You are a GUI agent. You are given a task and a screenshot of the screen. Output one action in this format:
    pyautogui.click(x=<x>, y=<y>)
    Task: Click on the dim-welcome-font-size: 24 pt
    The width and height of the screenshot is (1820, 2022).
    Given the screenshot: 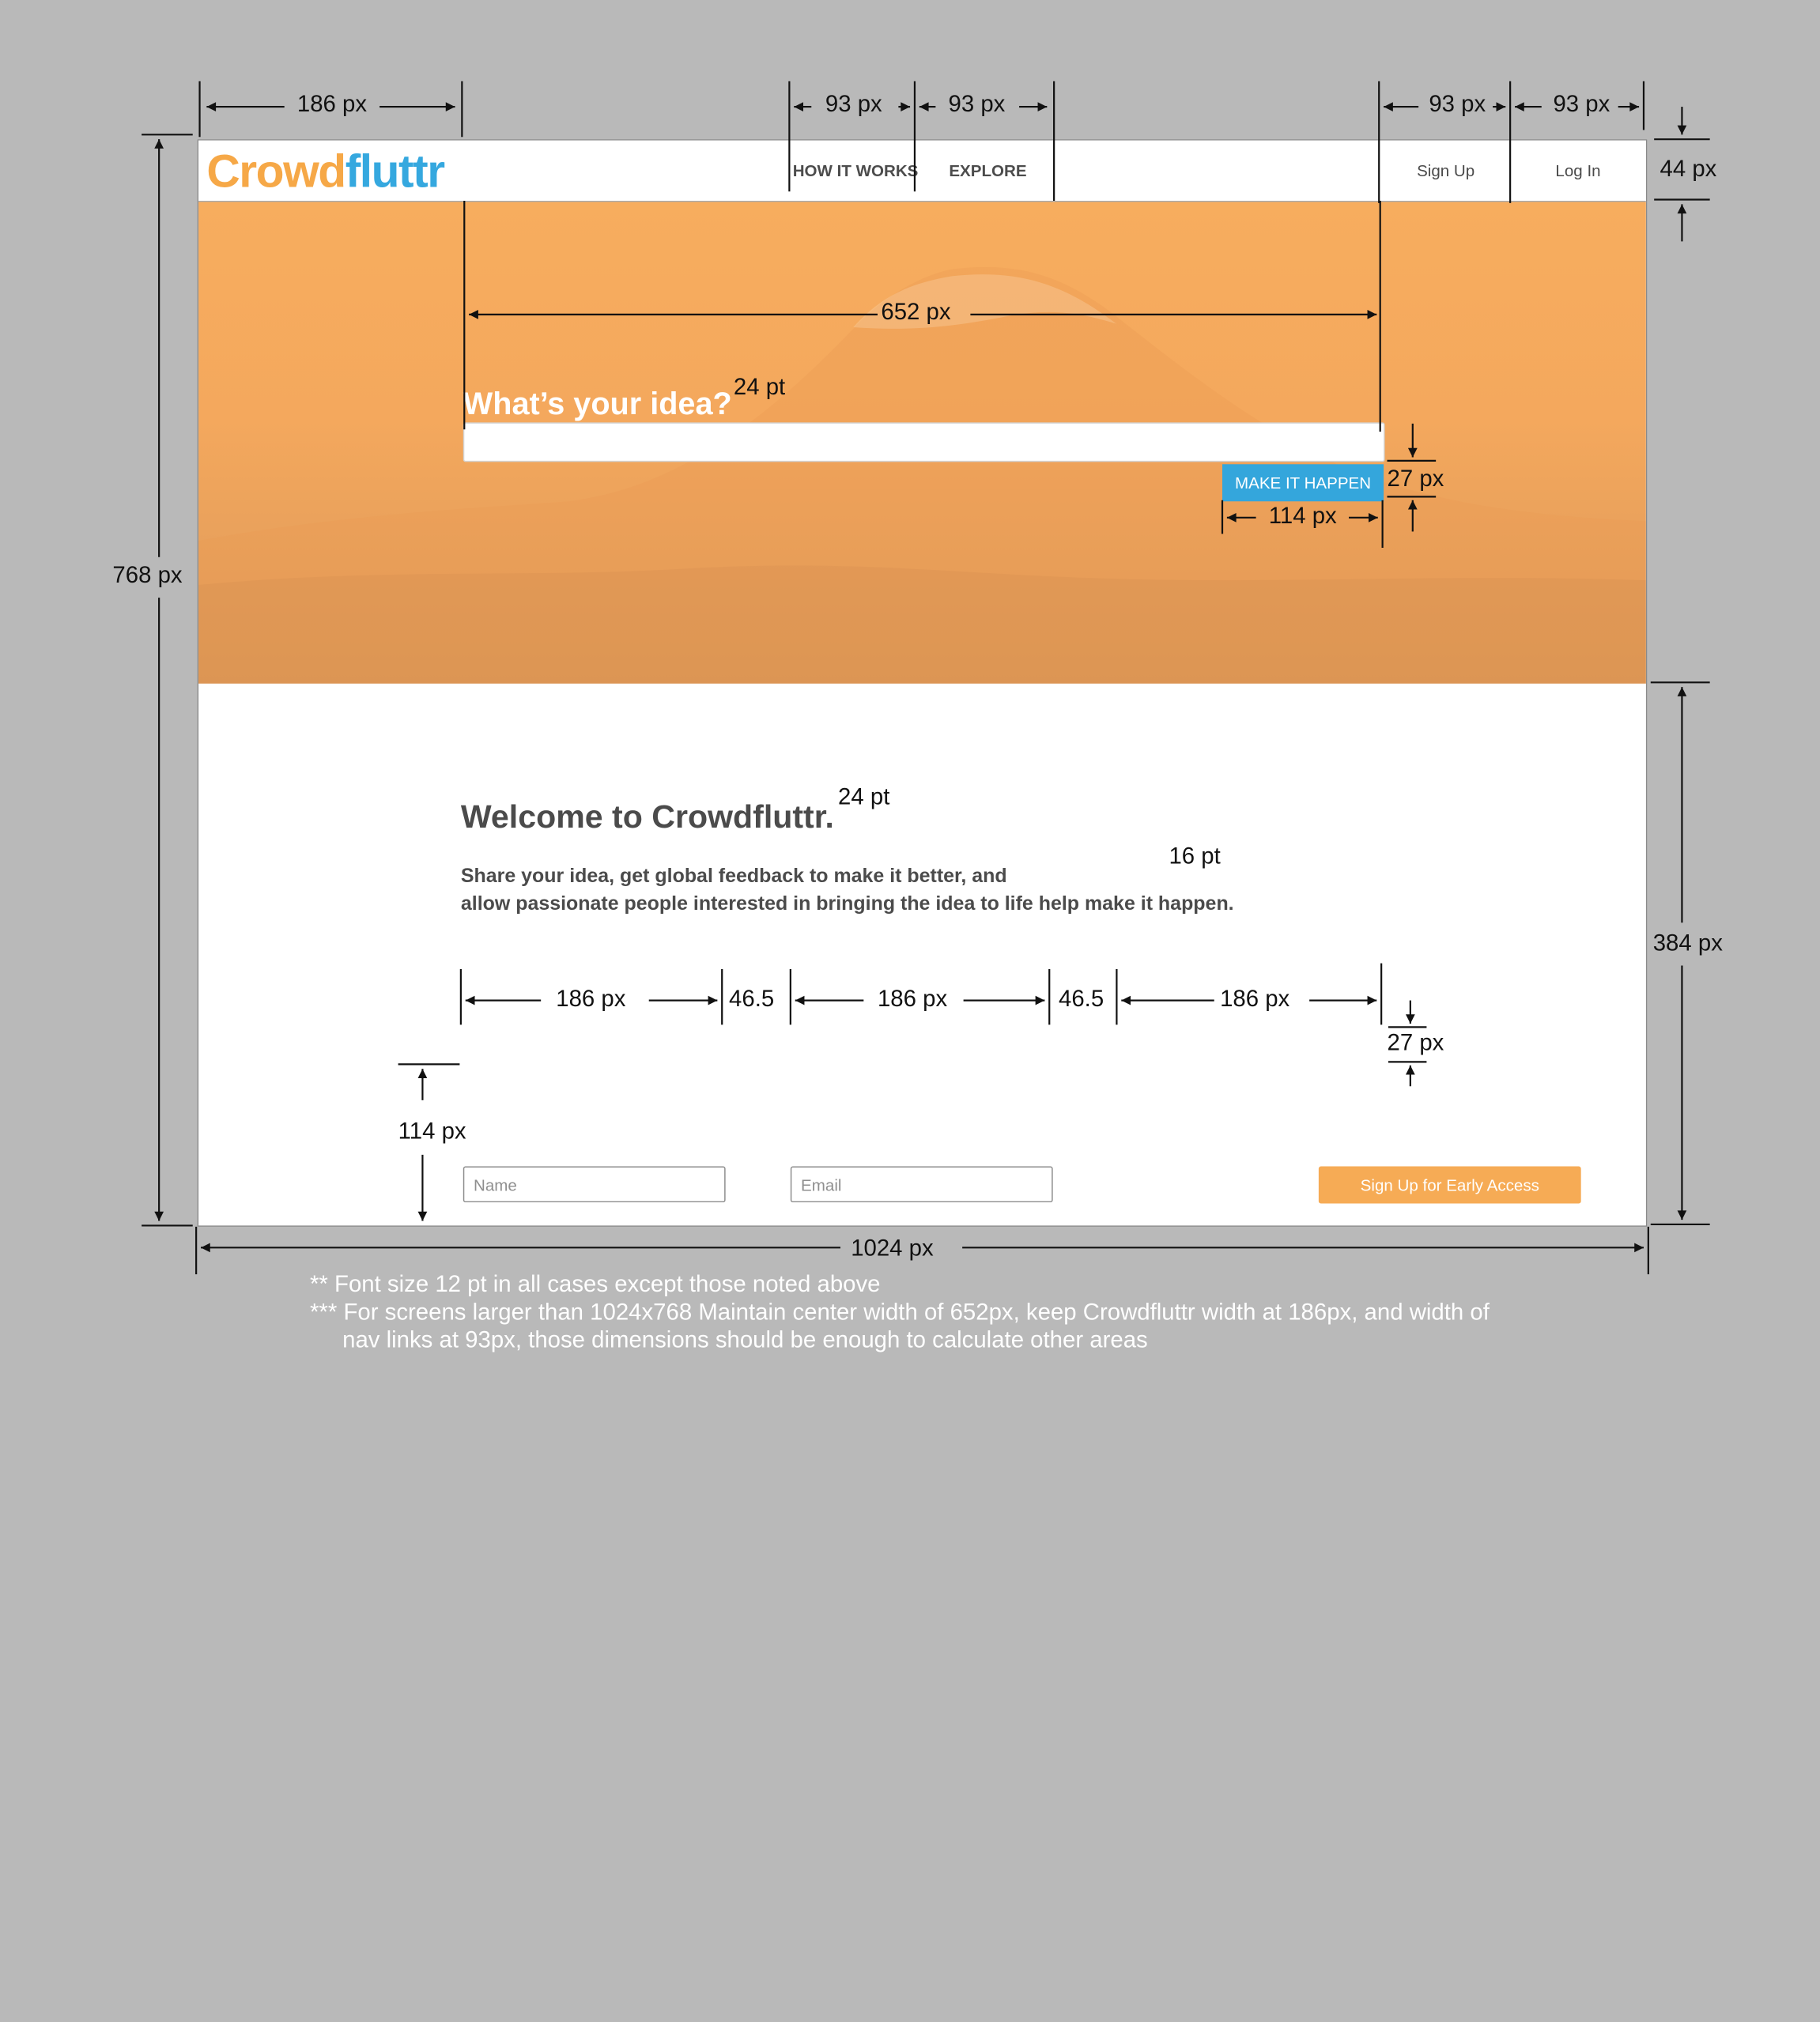 What is the action you would take?
    pyautogui.click(x=864, y=797)
    